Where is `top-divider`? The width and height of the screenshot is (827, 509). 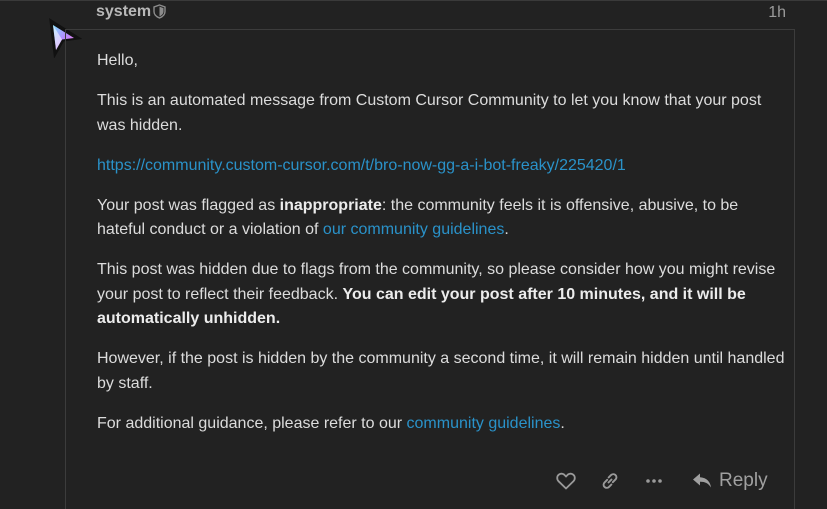
top-divider is located at coordinates (413, 0).